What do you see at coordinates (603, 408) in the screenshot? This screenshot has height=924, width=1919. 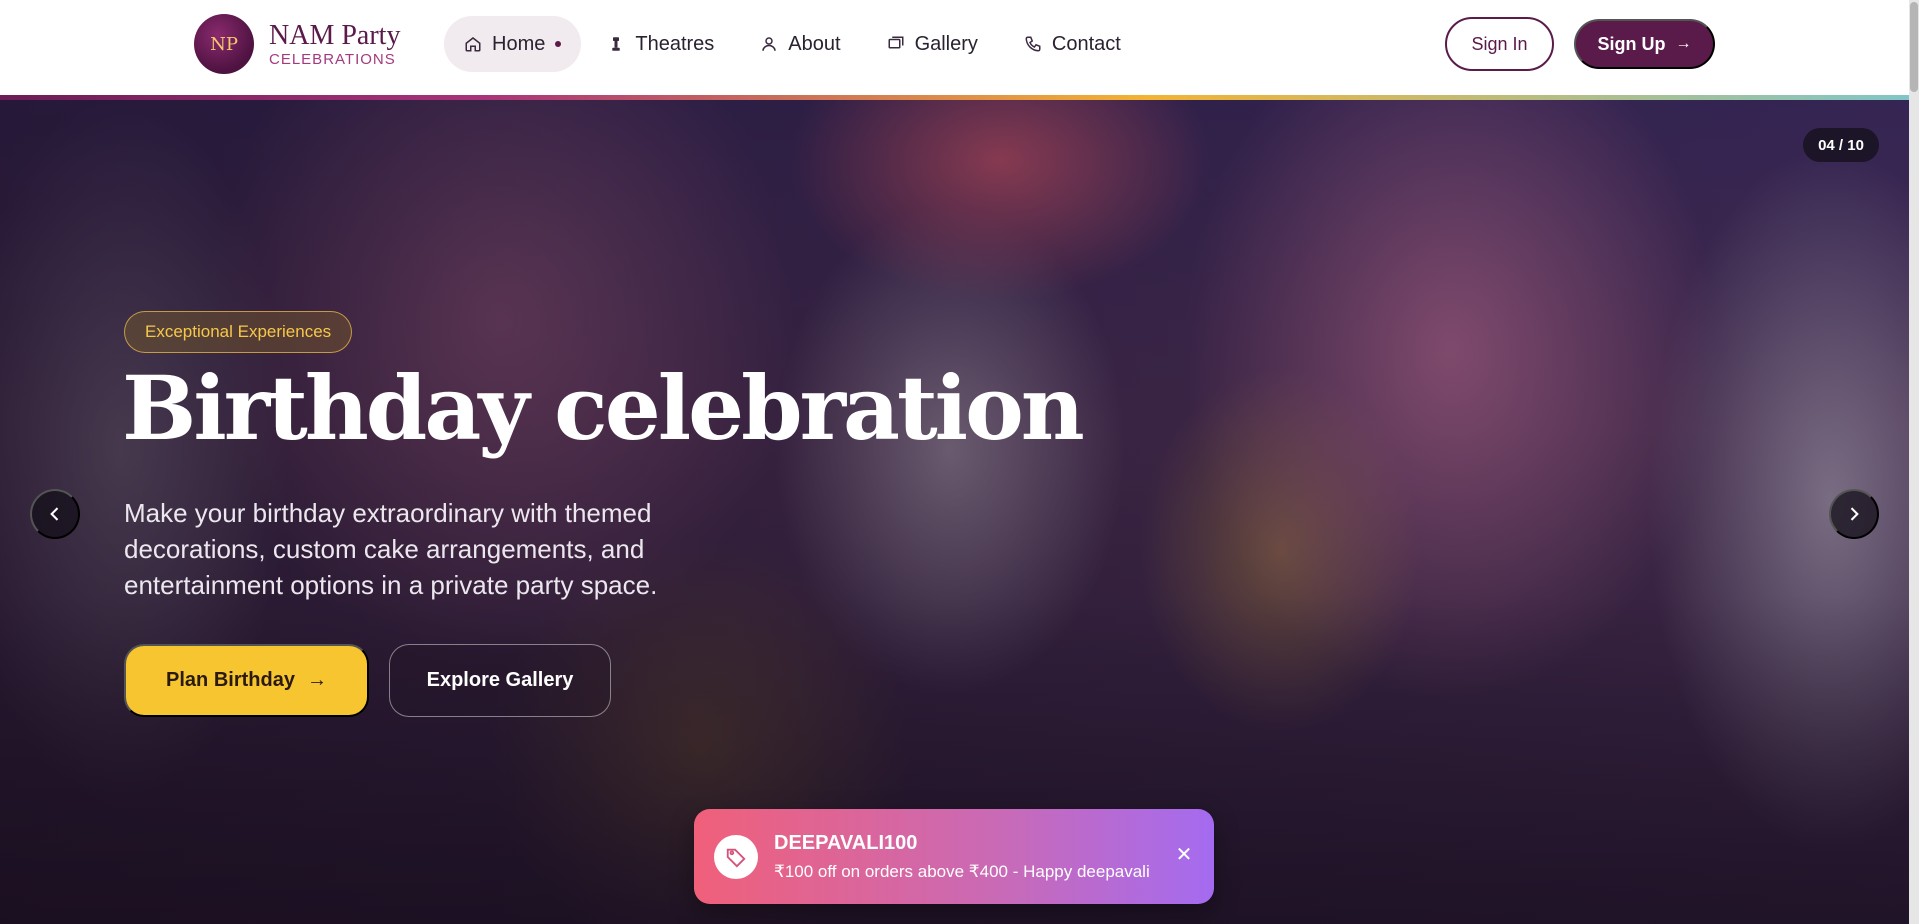 I see `hero-title: Birthday celebration` at bounding box center [603, 408].